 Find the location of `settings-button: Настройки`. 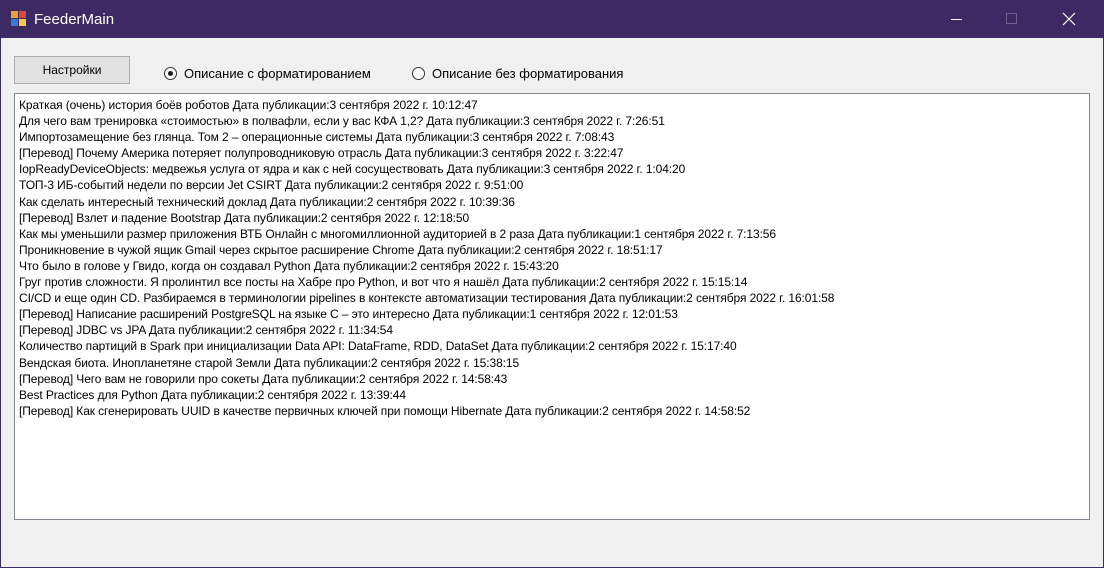

settings-button: Настройки is located at coordinates (72, 70).